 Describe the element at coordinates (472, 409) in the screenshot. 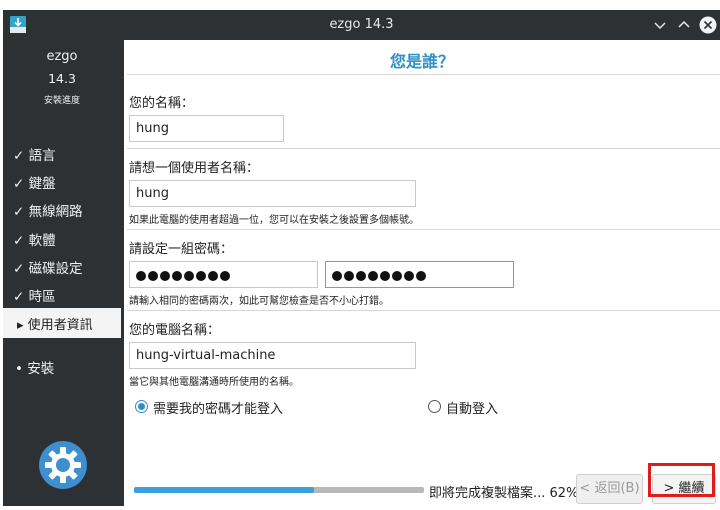

I see `auto-login-label: 自動登入` at that location.